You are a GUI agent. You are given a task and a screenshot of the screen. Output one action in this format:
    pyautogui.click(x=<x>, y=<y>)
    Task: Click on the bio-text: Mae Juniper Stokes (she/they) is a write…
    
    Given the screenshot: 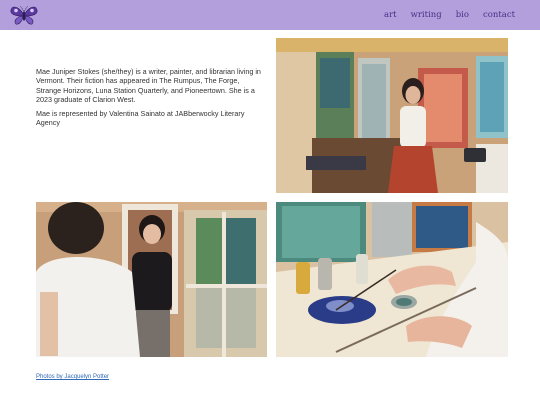 What is the action you would take?
    pyautogui.click(x=150, y=100)
    